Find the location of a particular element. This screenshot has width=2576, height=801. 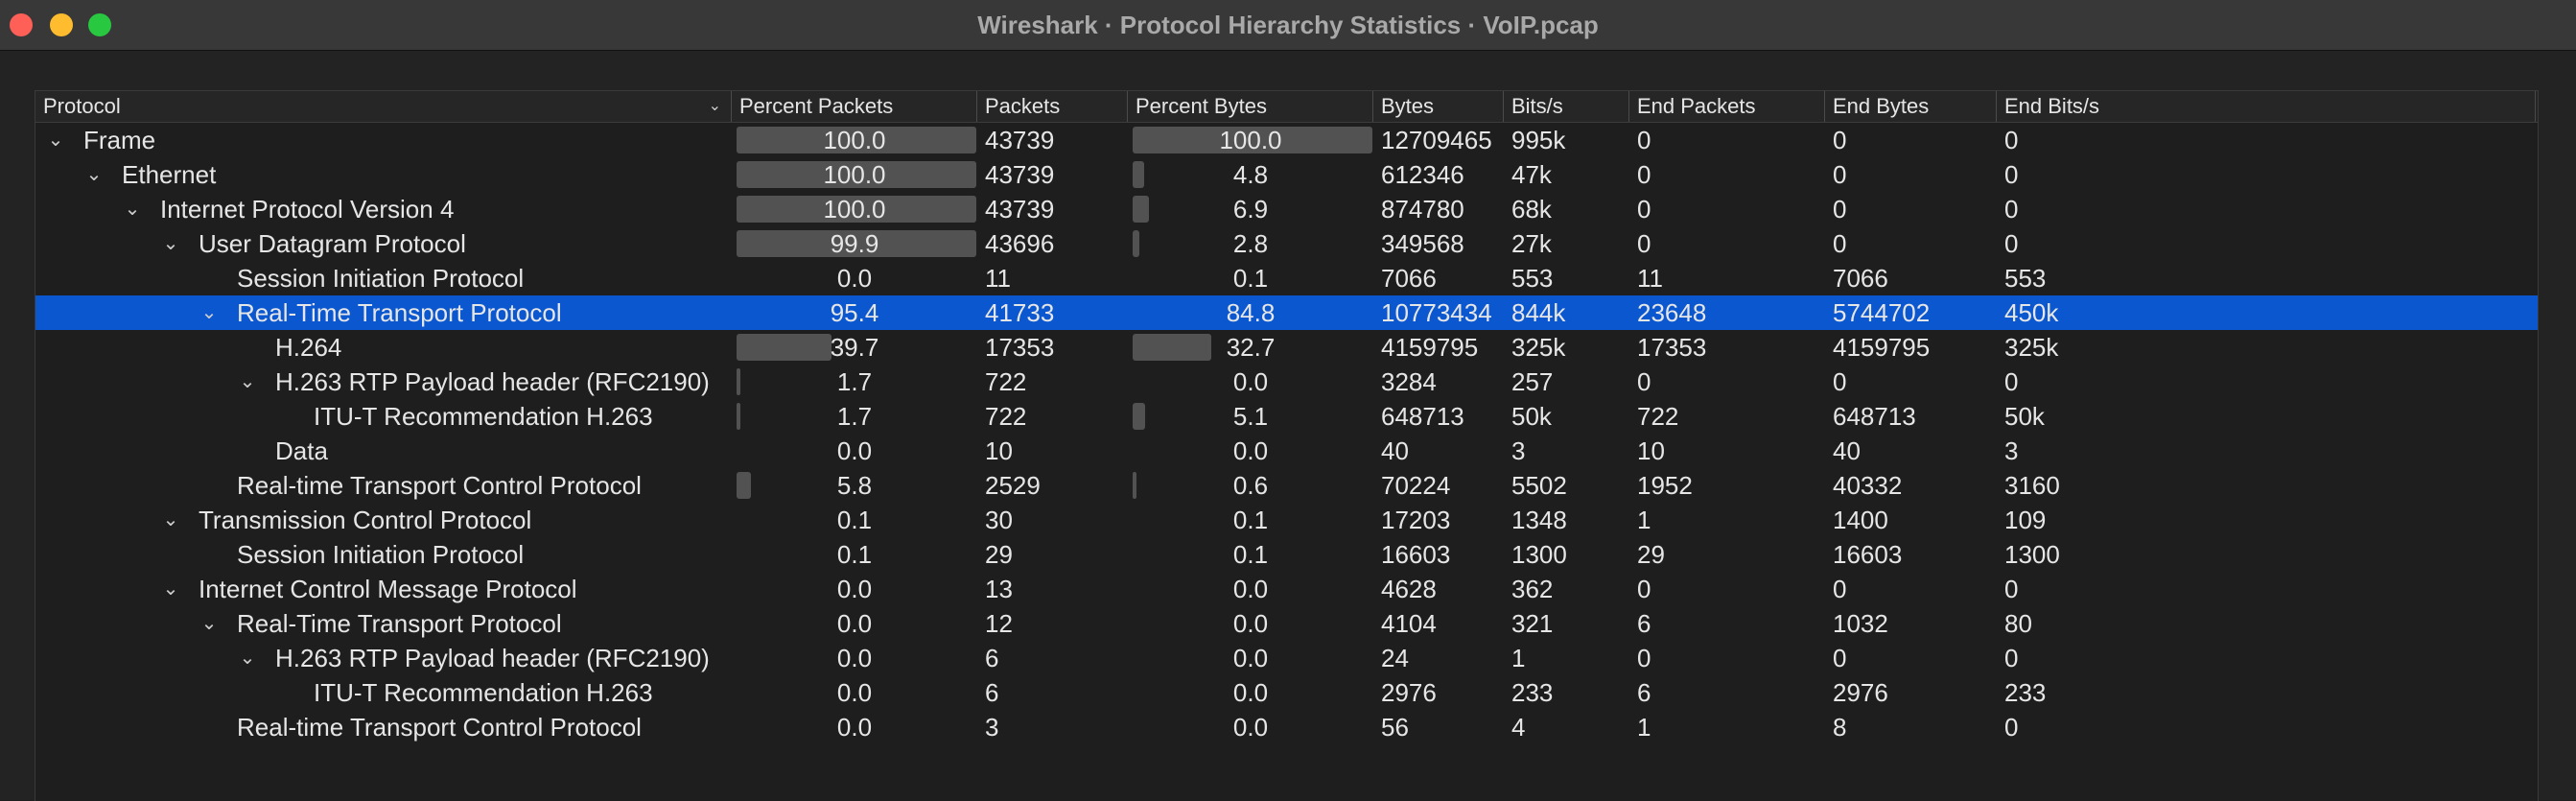

end-bytes-cell: 8 is located at coordinates (1840, 728).